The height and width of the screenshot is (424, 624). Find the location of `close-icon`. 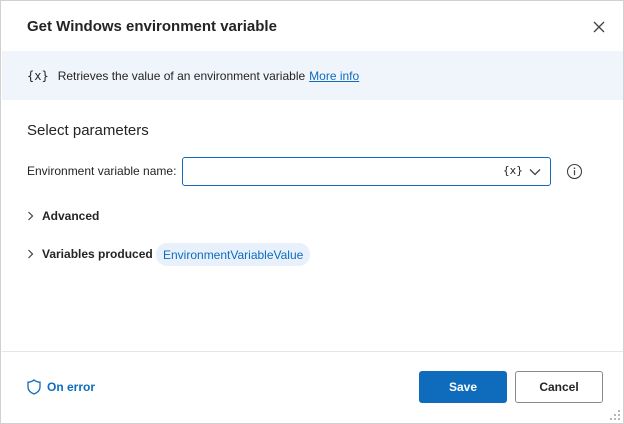

close-icon is located at coordinates (599, 27).